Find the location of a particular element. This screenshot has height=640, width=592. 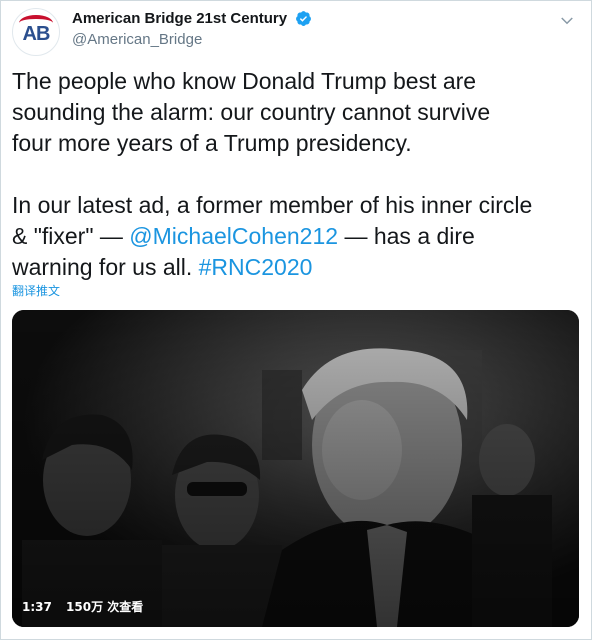

avatar-text: AB is located at coordinates (36, 34).